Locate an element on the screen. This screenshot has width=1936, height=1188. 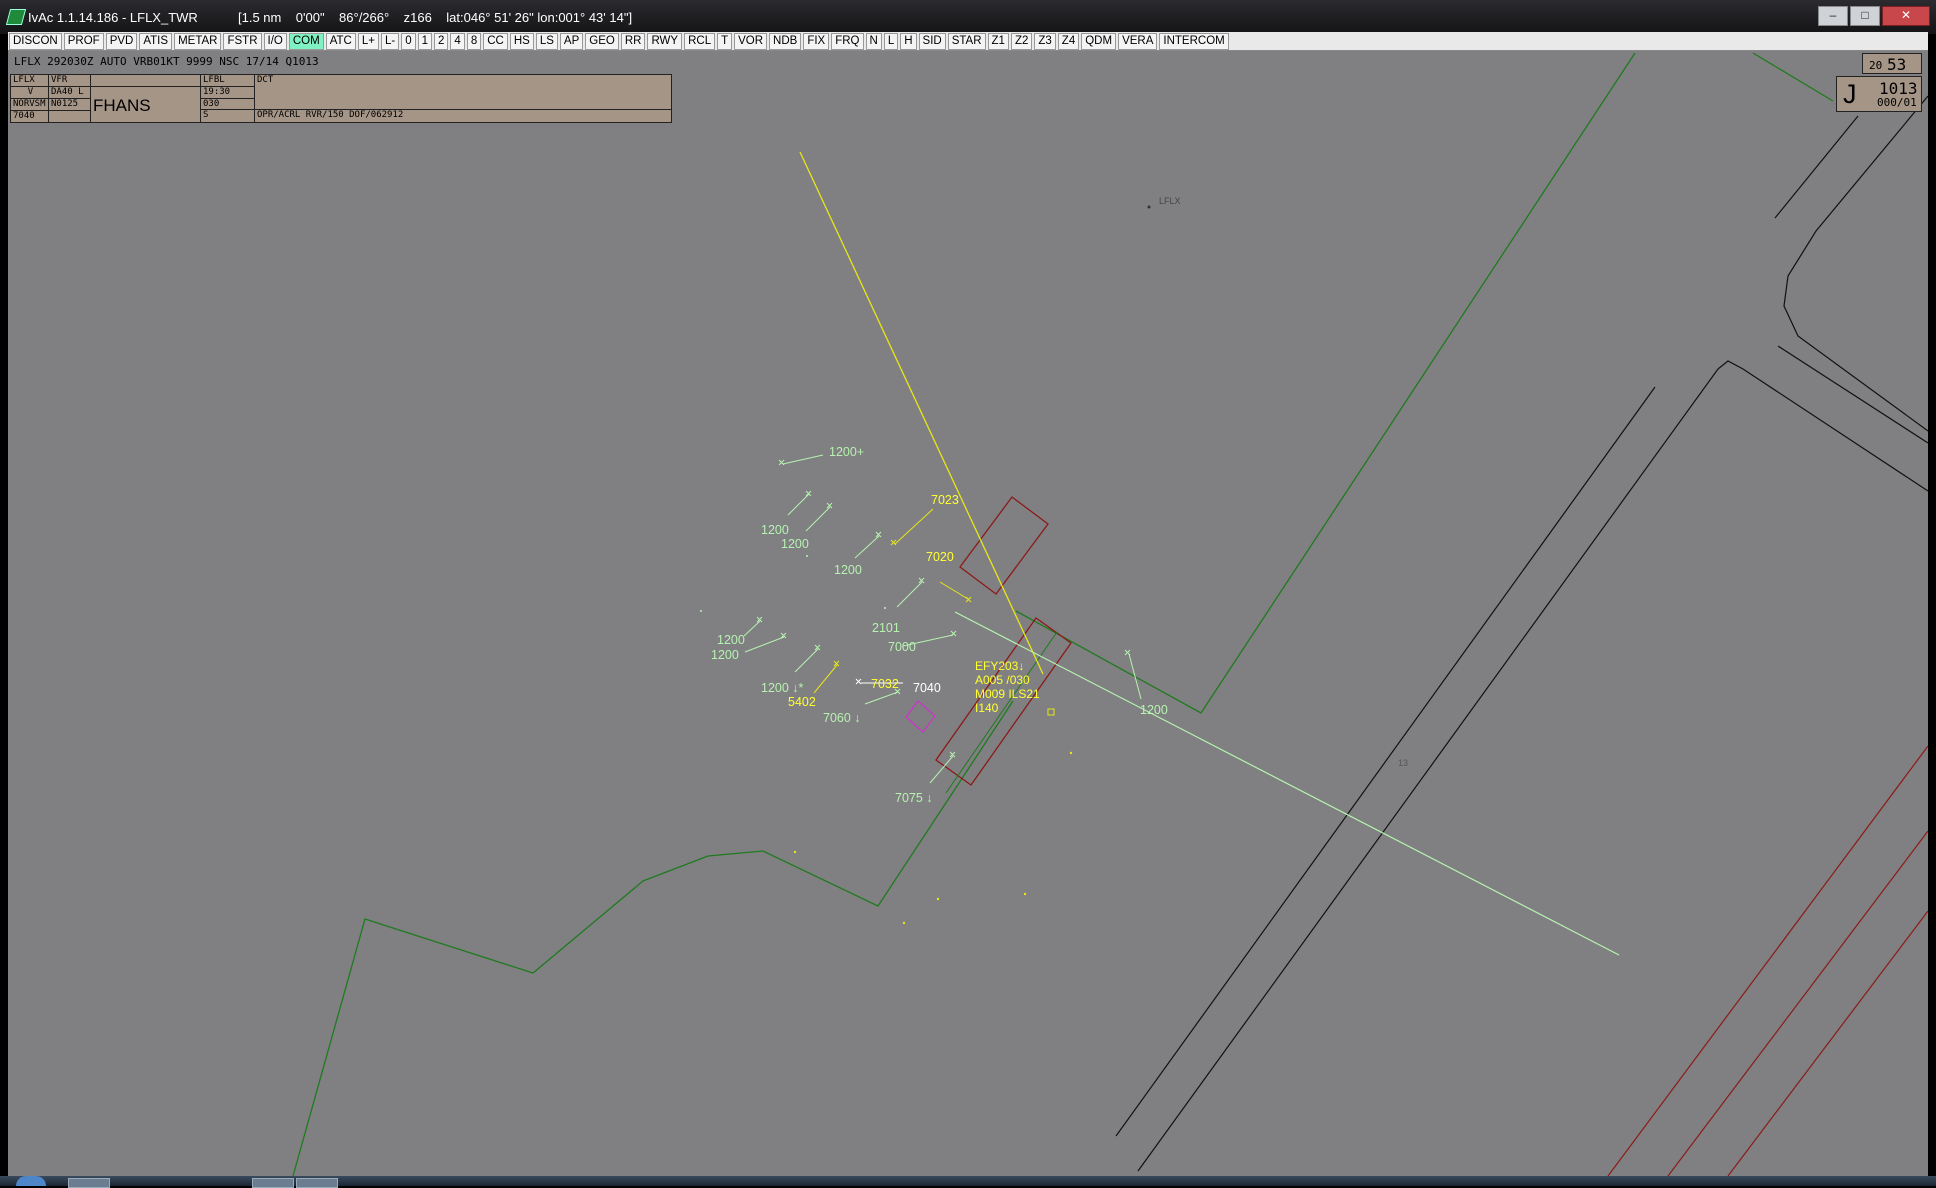
strip-callsign: FHANS is located at coordinates (122, 105).